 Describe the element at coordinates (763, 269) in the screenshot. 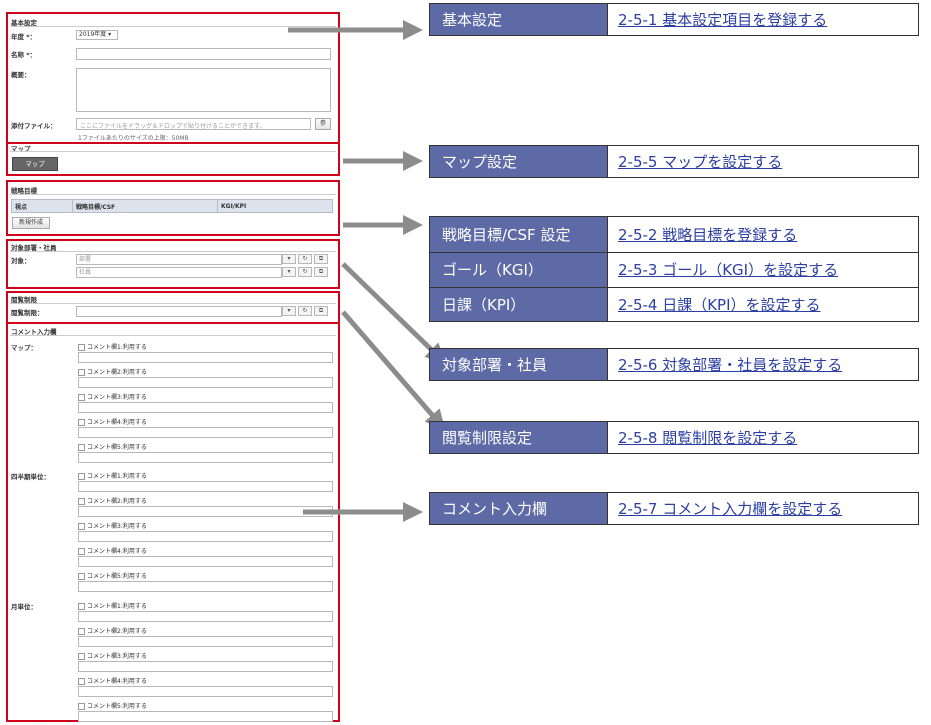

I see `callout-kgi-link: 2-5-3 ゴール（KGI）を設定する` at that location.